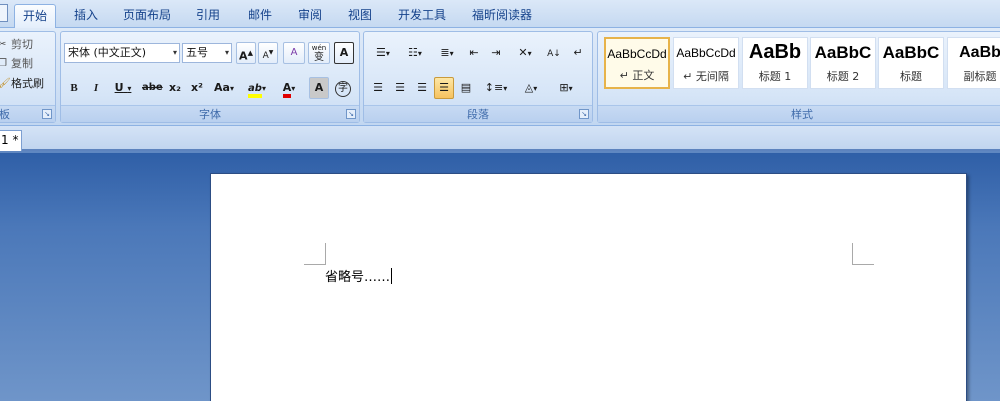 The image size is (1000, 401). What do you see at coordinates (840, 367) in the screenshot?
I see `watermark-url: jingyan.baidu.com` at bounding box center [840, 367].